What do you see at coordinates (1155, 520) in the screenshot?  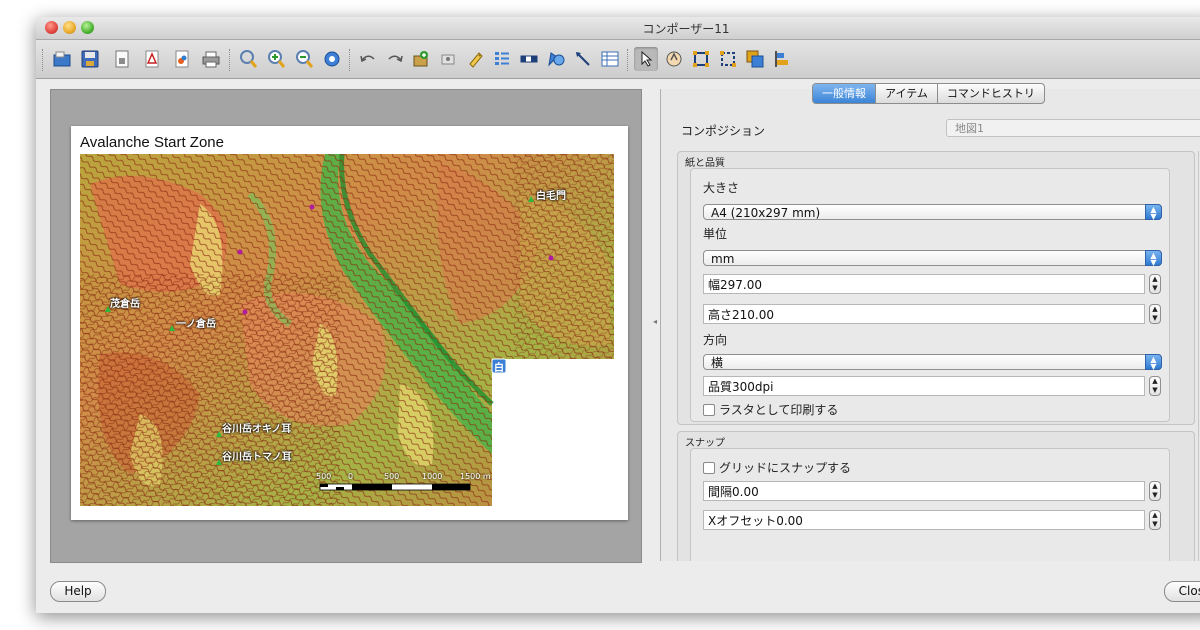 I see `x-offset-stepper: ▲ ▼` at bounding box center [1155, 520].